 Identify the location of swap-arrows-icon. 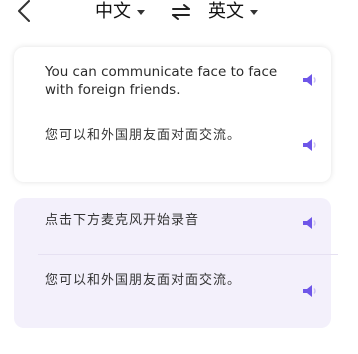
(181, 12).